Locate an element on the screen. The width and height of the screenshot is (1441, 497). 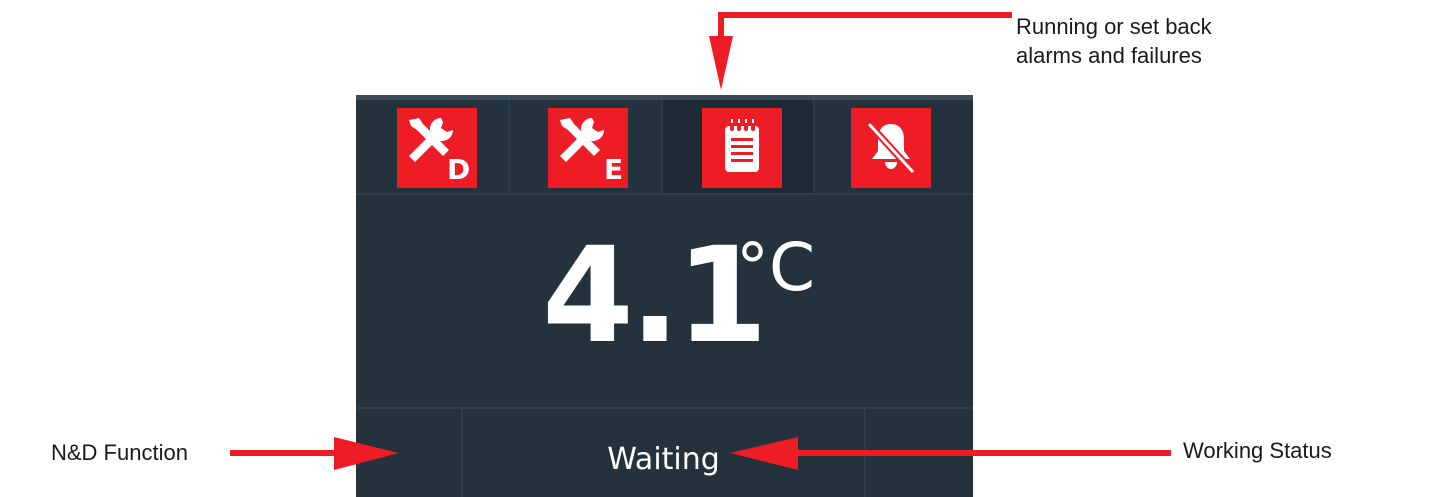
nd-function-arrow is located at coordinates (314, 453).